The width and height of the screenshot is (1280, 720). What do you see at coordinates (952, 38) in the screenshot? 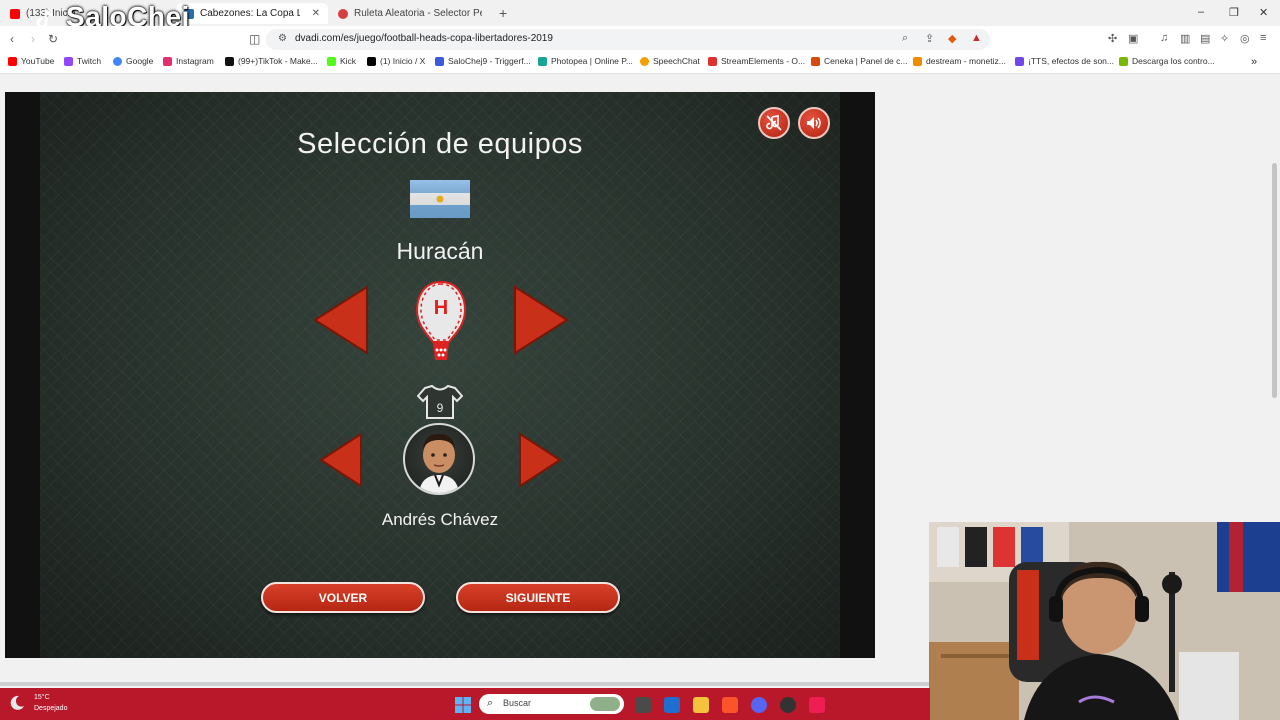
I see `brave-shield-icon: ◆` at bounding box center [952, 38].